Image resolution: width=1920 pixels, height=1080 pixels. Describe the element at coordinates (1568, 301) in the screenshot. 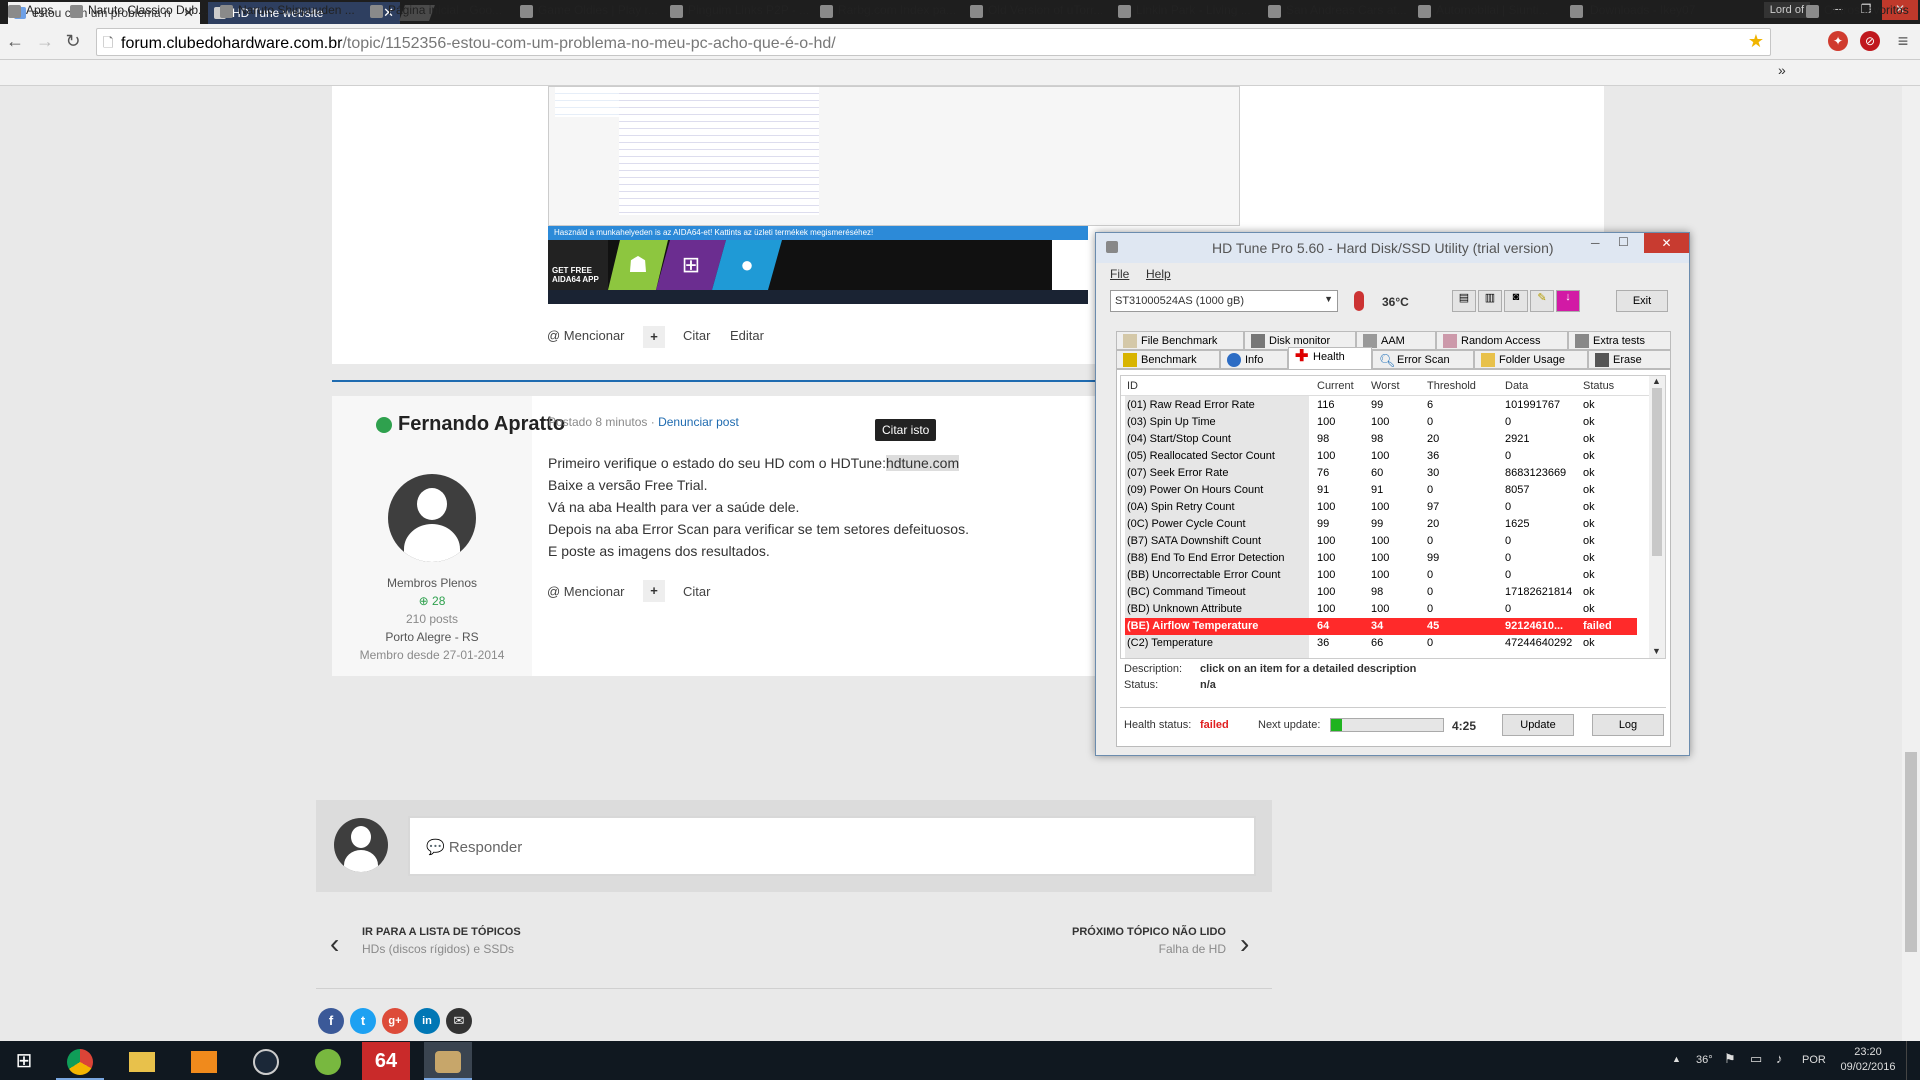

I see `download-icon: ↓` at that location.